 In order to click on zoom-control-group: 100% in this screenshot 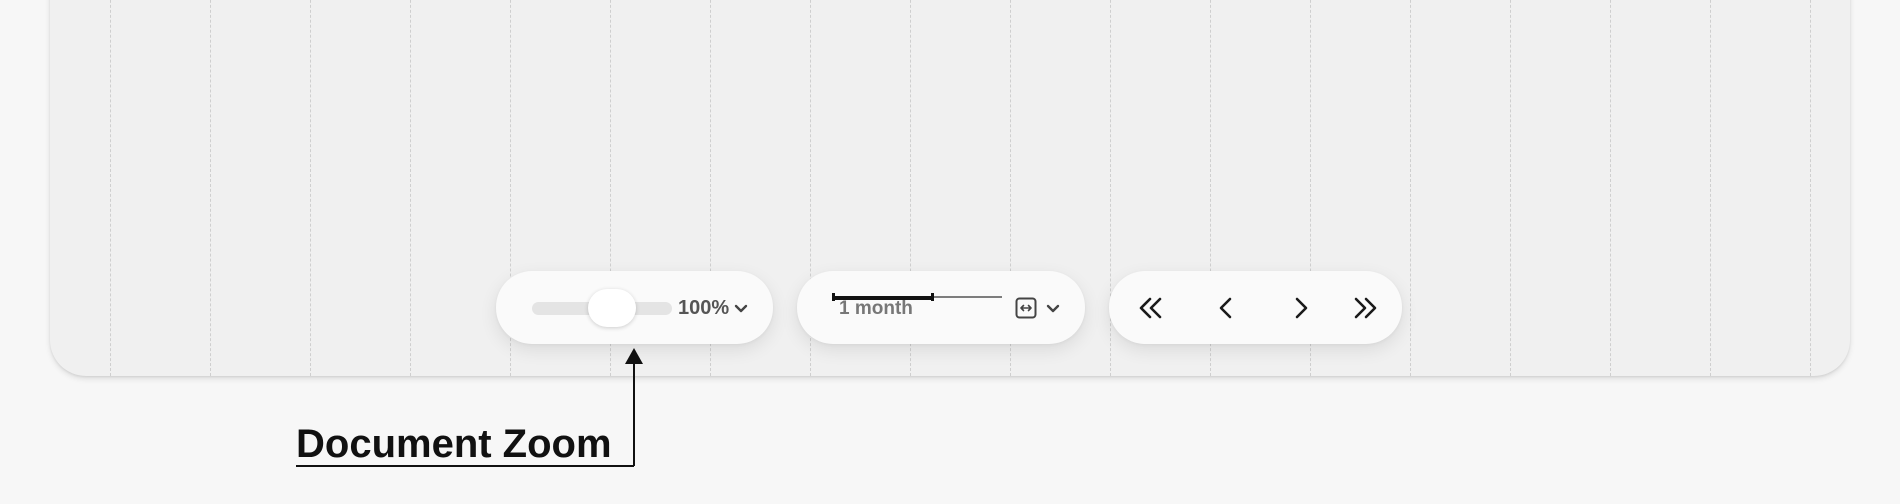, I will do `click(634, 307)`.